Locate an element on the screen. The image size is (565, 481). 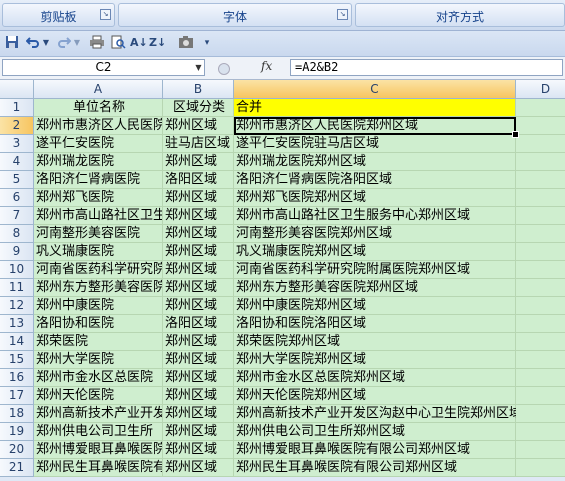
row-header: 2 is located at coordinates (17, 126).